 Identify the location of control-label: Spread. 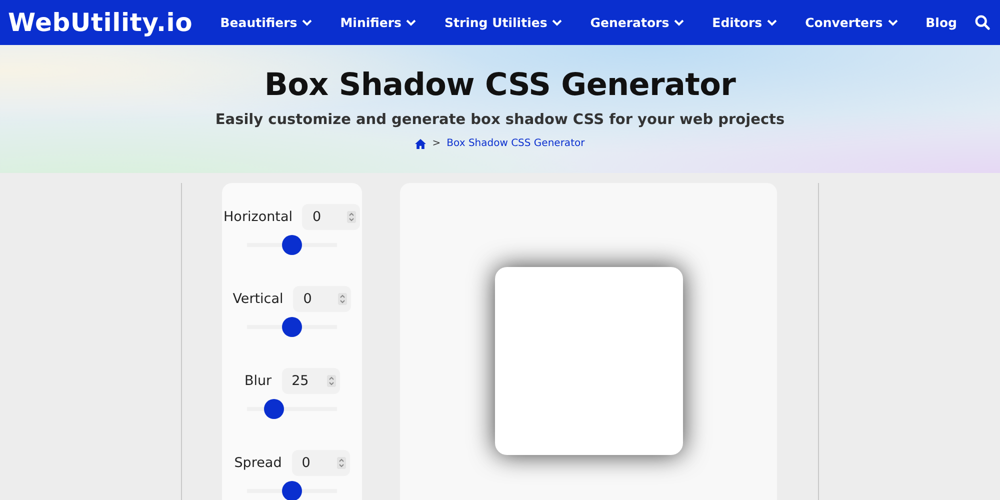
(258, 463).